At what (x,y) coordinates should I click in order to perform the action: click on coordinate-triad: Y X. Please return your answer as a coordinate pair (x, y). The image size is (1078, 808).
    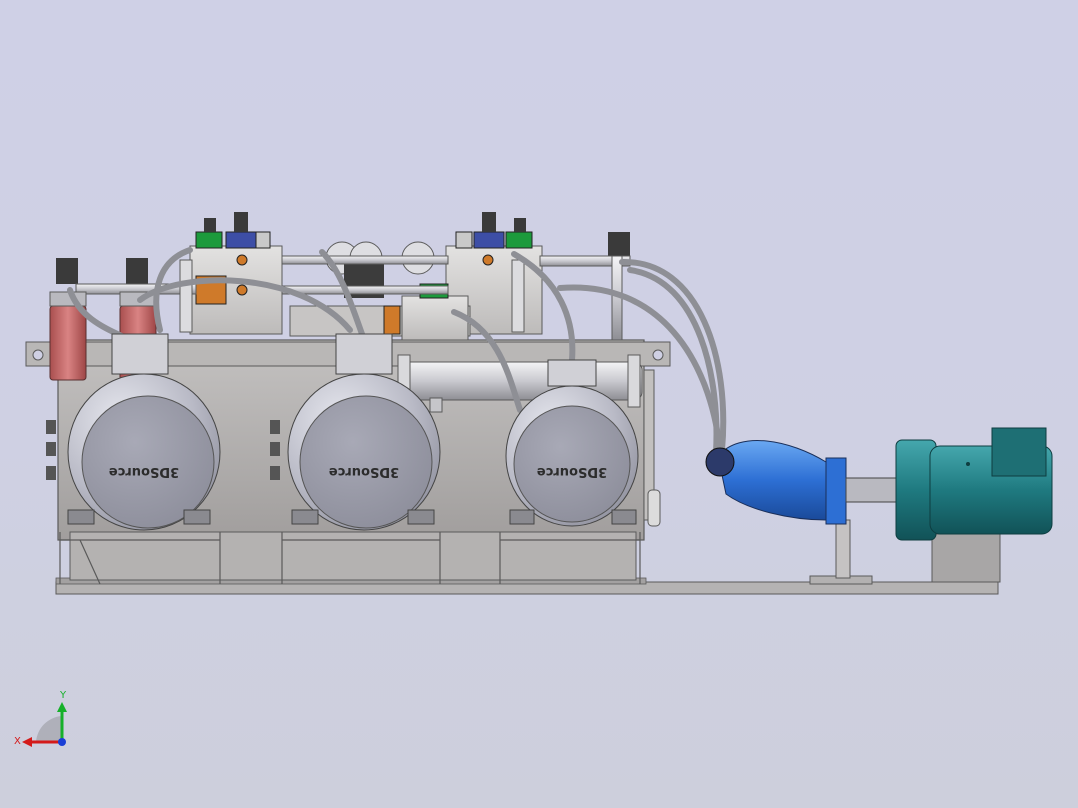
    Looking at the image, I should click on (40, 718).